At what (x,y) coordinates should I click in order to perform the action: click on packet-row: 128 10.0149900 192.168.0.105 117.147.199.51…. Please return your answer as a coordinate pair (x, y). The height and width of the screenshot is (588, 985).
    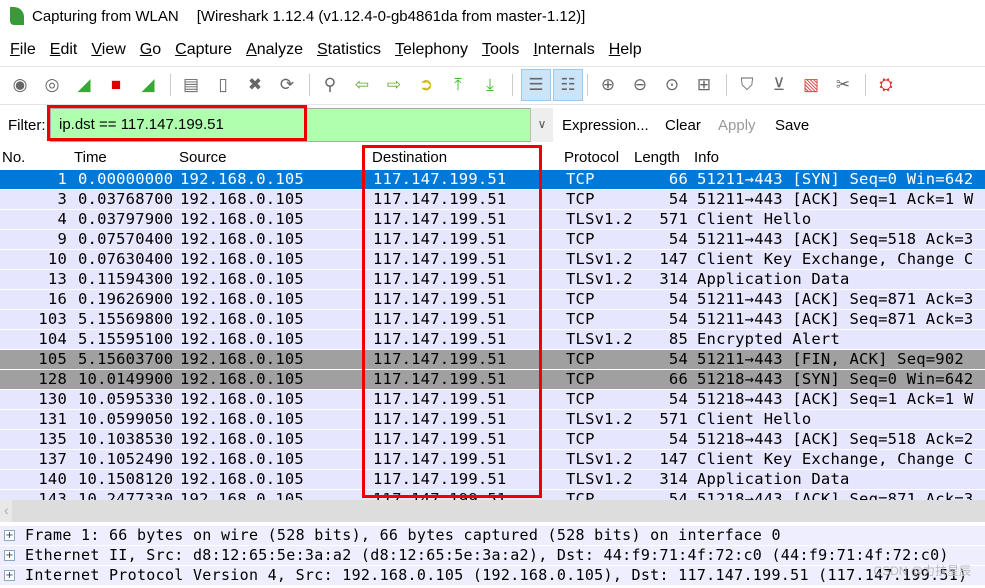
    Looking at the image, I should click on (492, 379).